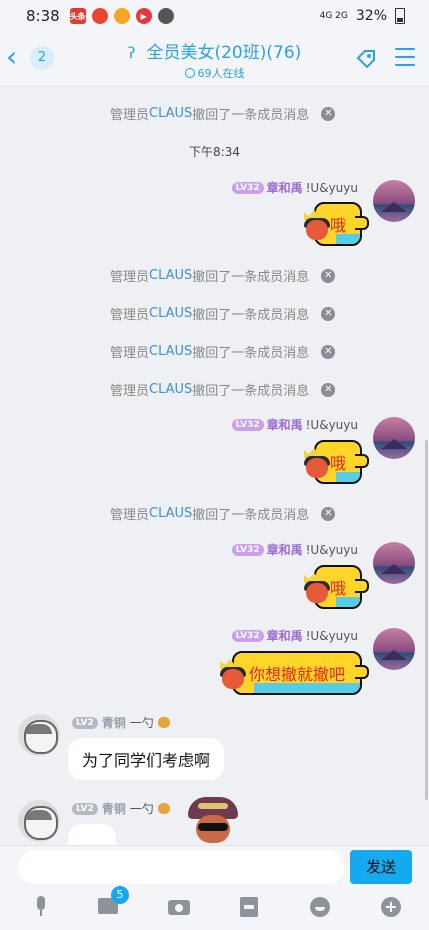 This screenshot has height=930, width=429. I want to click on scrollbar, so click(426, 620).